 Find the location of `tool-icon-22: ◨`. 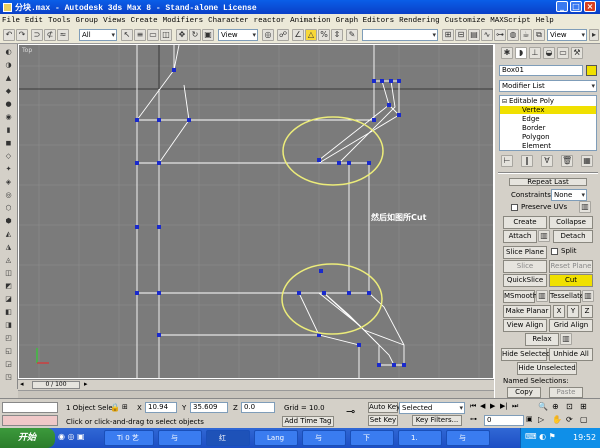

tool-icon-22: ◨ is located at coordinates (8, 325).